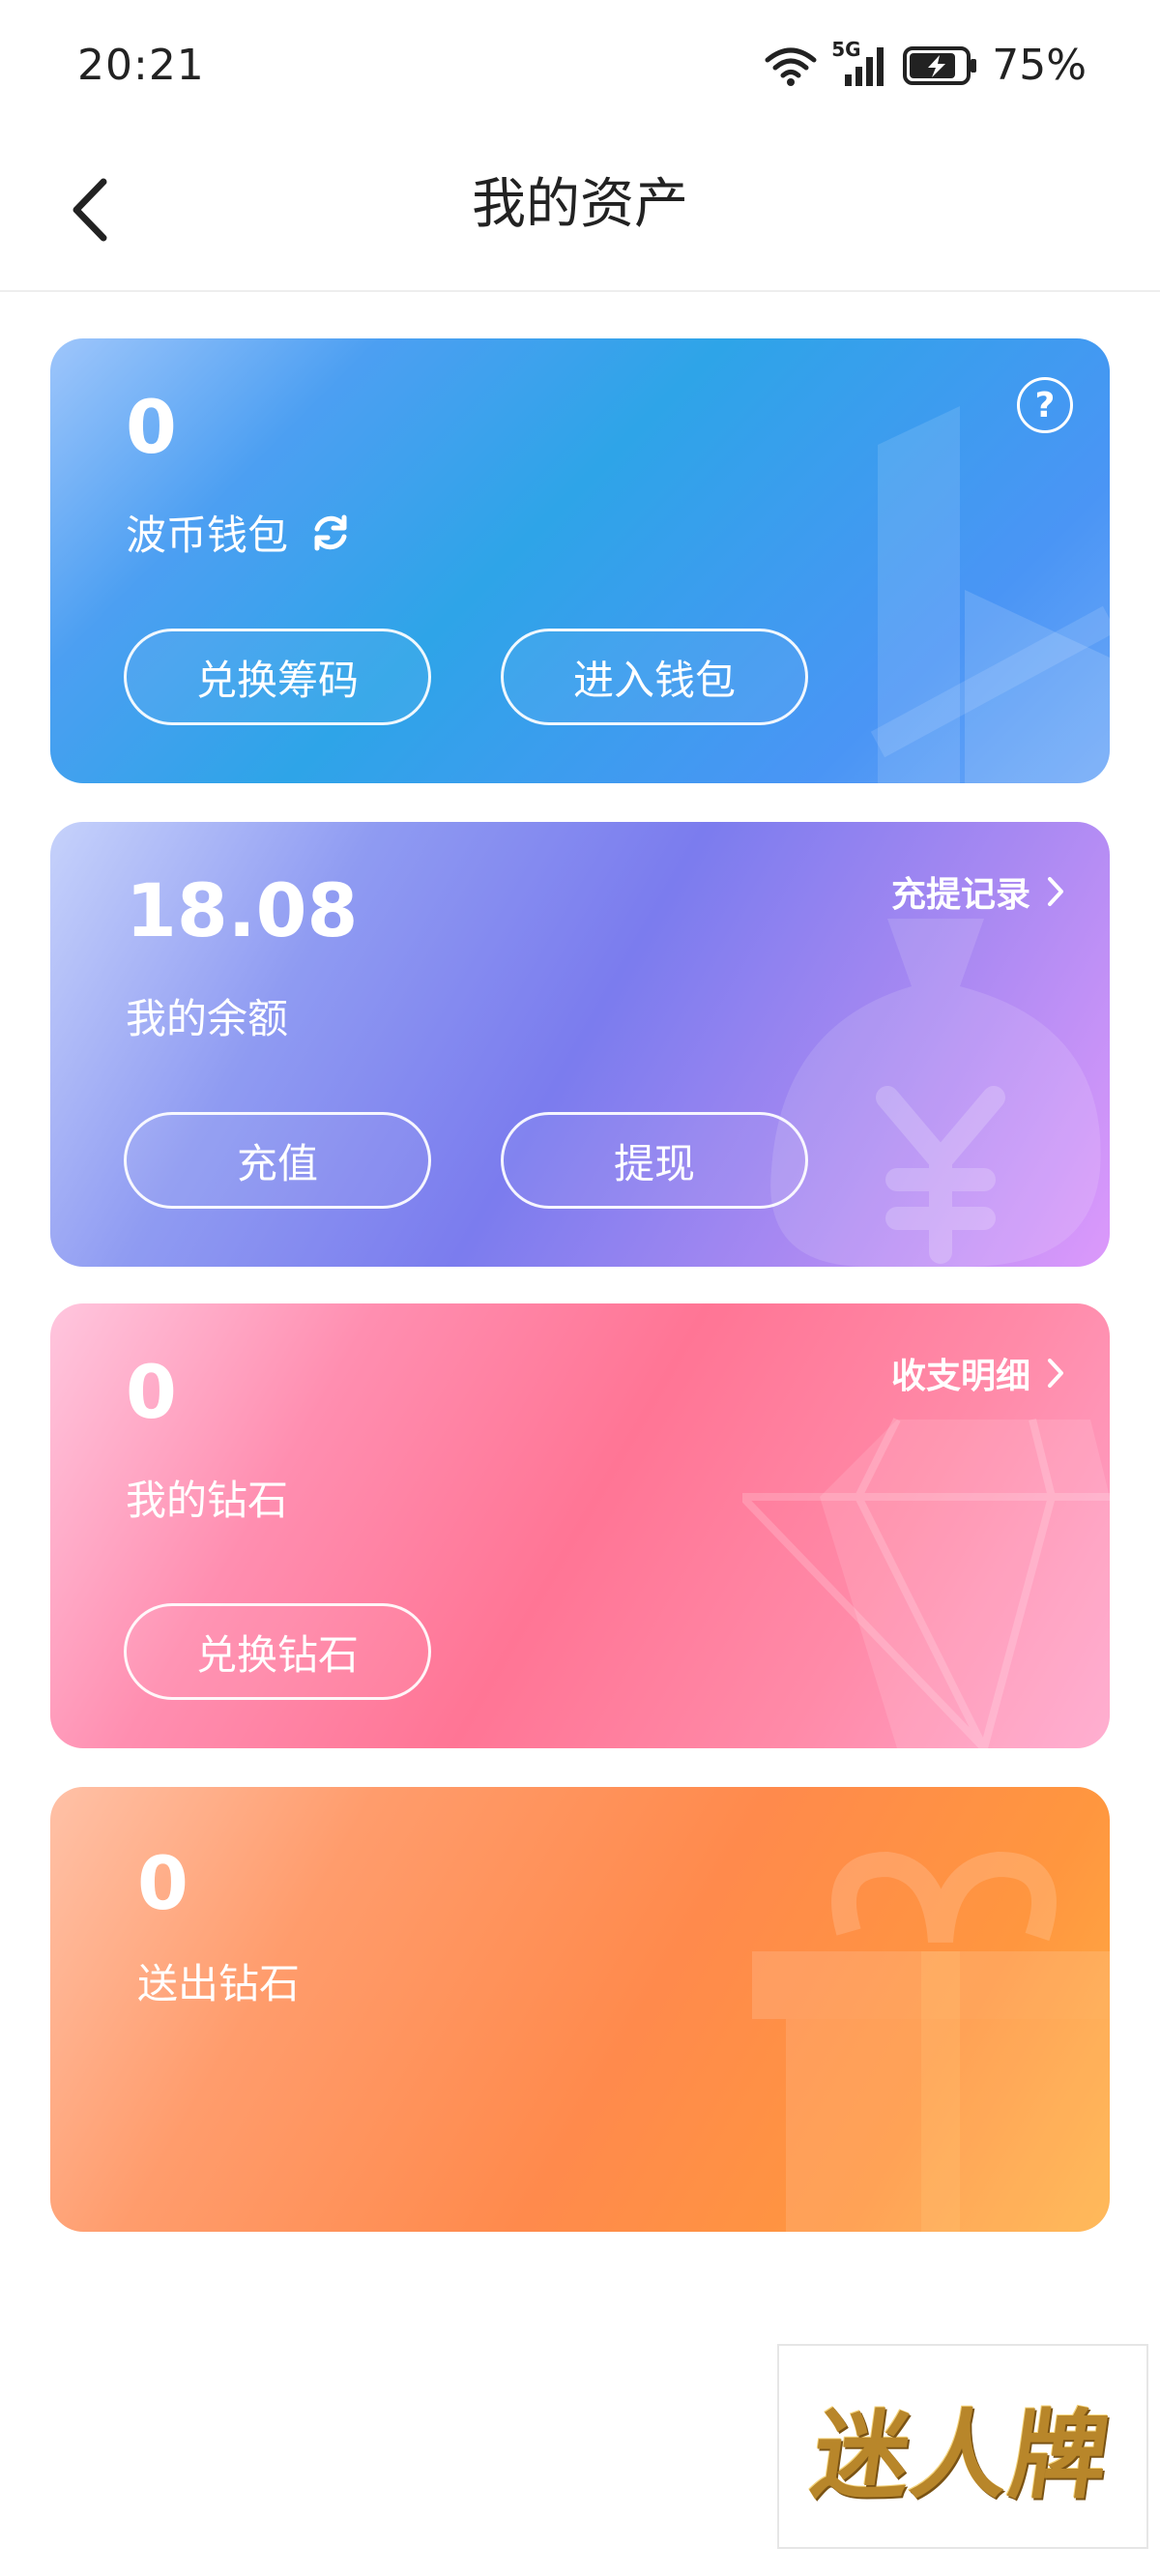 This screenshot has width=1160, height=2576. Describe the element at coordinates (990, 594) in the screenshot. I see `wallet-decoration-icon` at that location.